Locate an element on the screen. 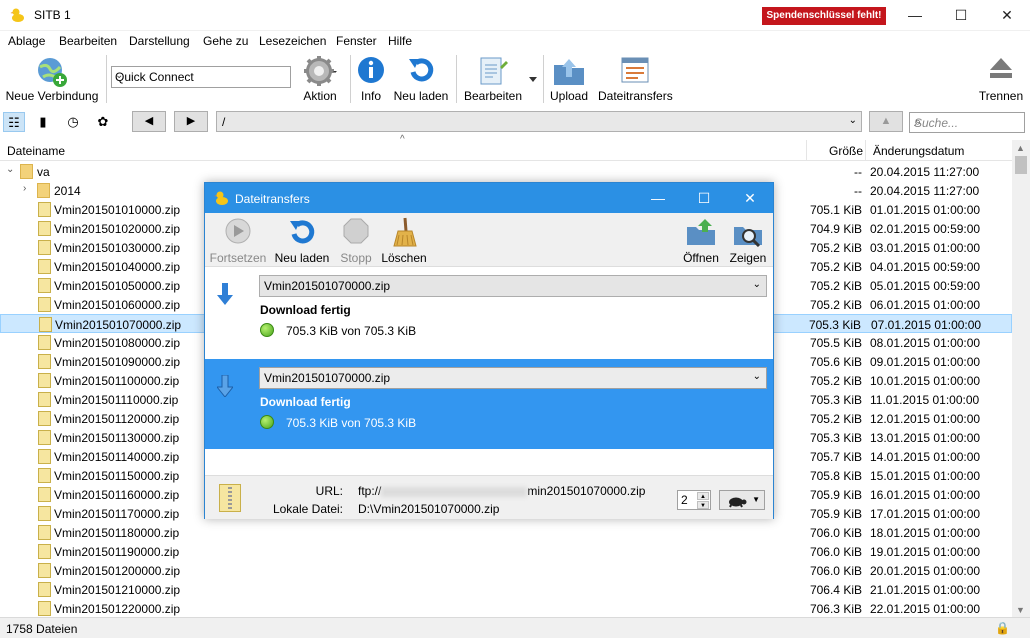 The image size is (1030, 638). dialog-minimize-button: — is located at coordinates (658, 198).